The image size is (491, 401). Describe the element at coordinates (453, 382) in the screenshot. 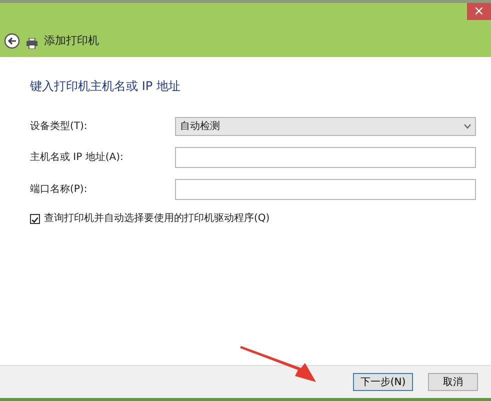

I see `cancel-button: 取消` at that location.